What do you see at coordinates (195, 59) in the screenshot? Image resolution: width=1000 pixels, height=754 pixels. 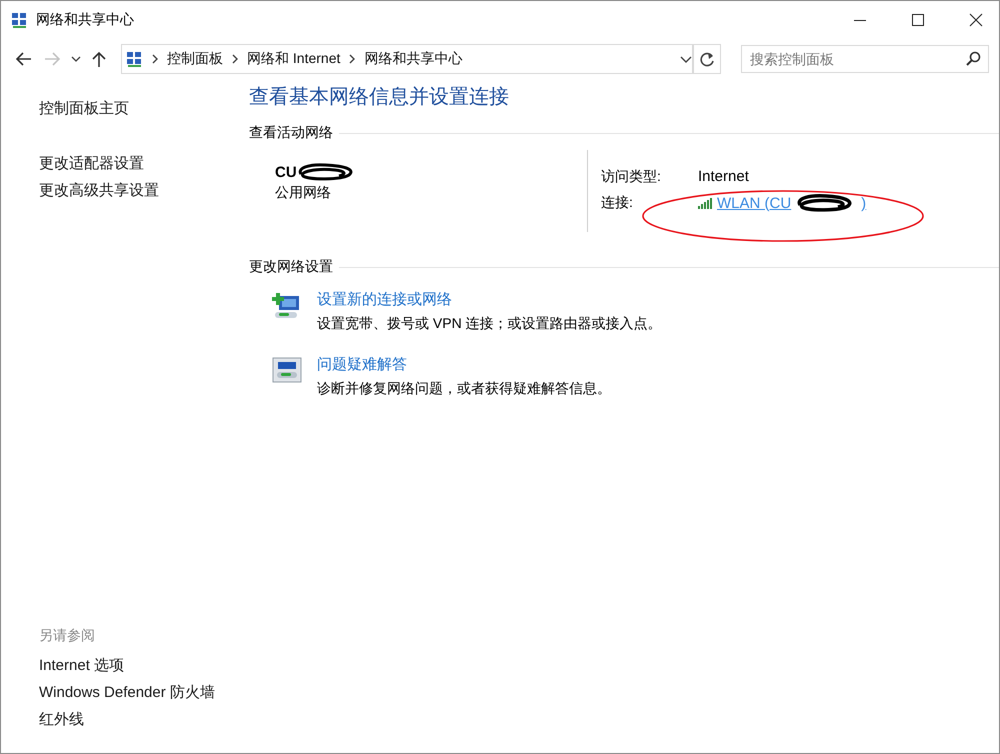 I see `breadcrumb-item: 控制面板` at bounding box center [195, 59].